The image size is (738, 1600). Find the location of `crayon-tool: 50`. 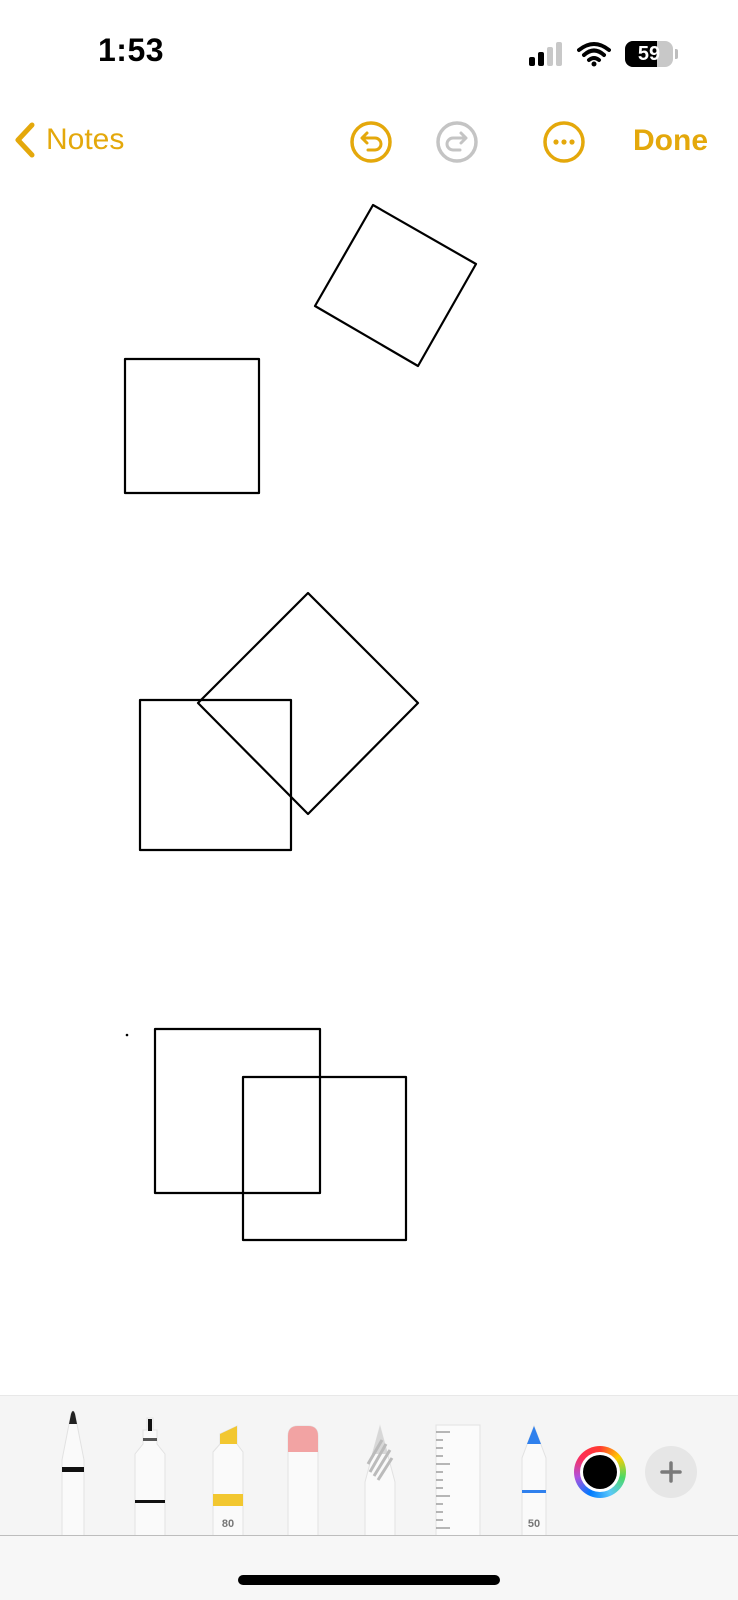

crayon-tool: 50 is located at coordinates (534, 1480).